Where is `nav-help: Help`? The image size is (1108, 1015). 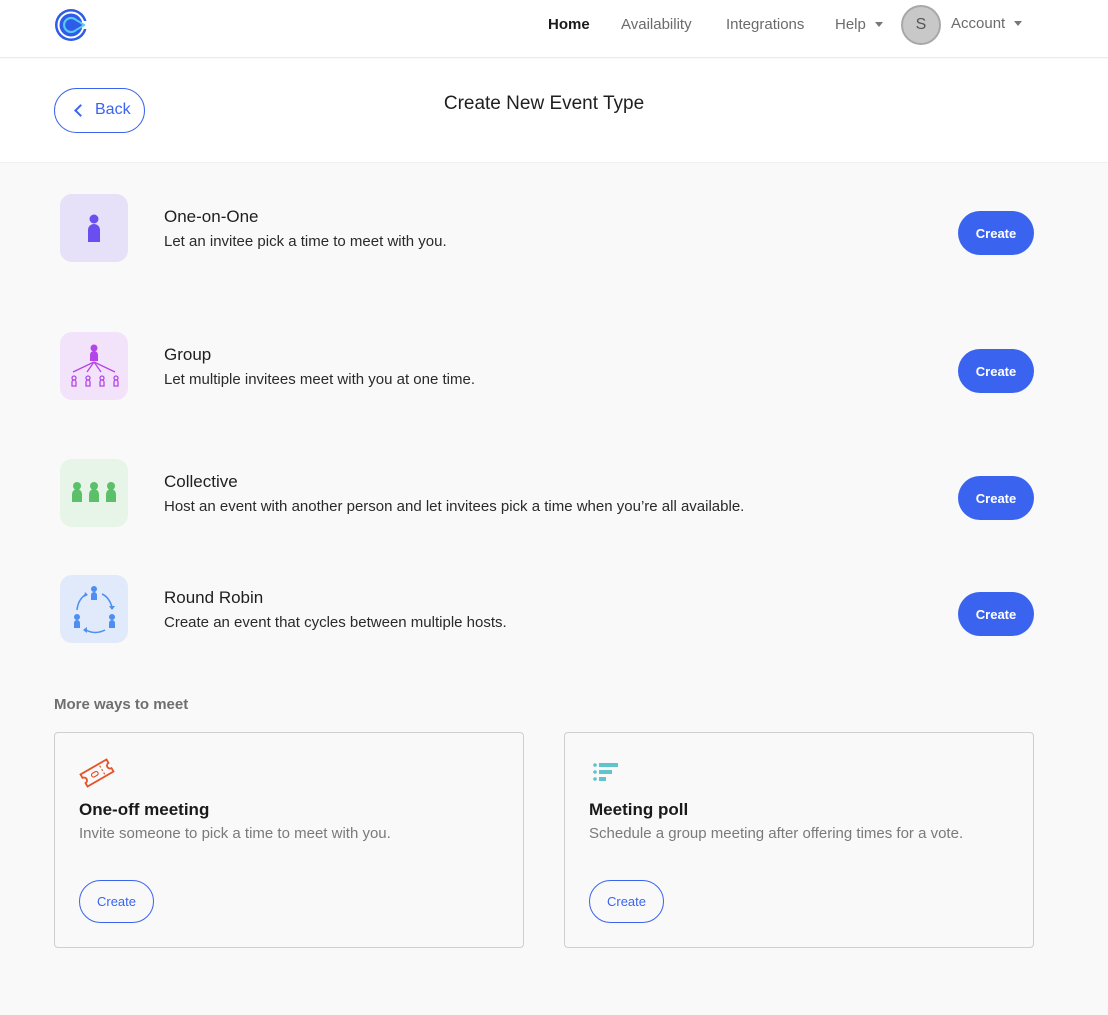
nav-help: Help is located at coordinates (859, 24).